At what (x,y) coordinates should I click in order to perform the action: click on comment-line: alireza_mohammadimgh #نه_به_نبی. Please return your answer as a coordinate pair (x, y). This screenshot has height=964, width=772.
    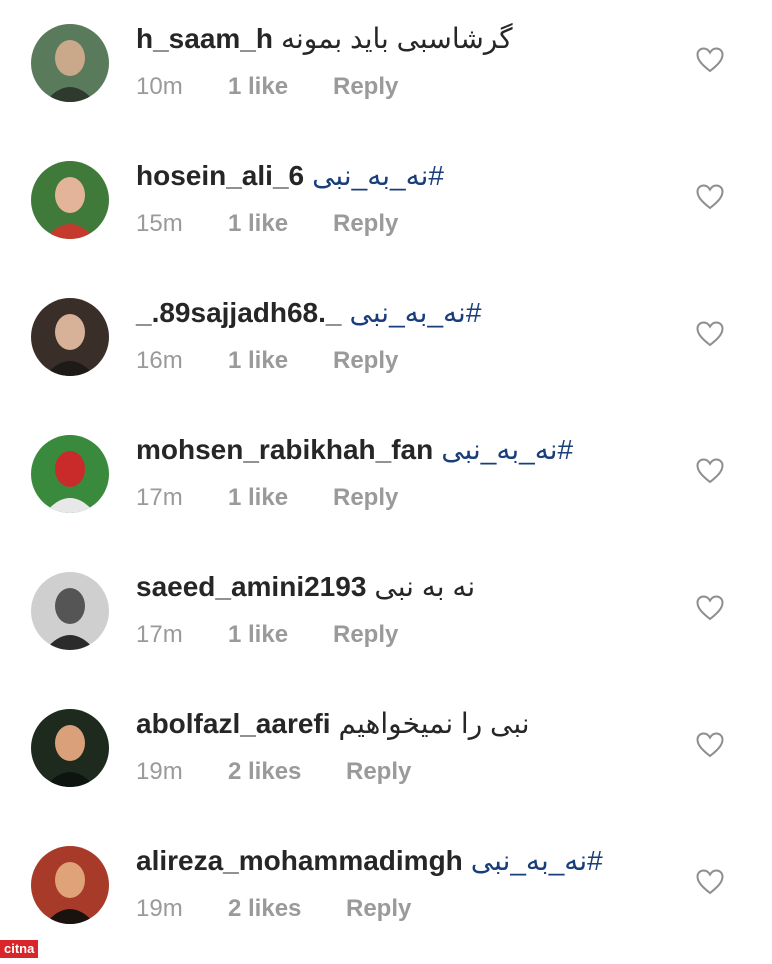
    Looking at the image, I should click on (369, 861).